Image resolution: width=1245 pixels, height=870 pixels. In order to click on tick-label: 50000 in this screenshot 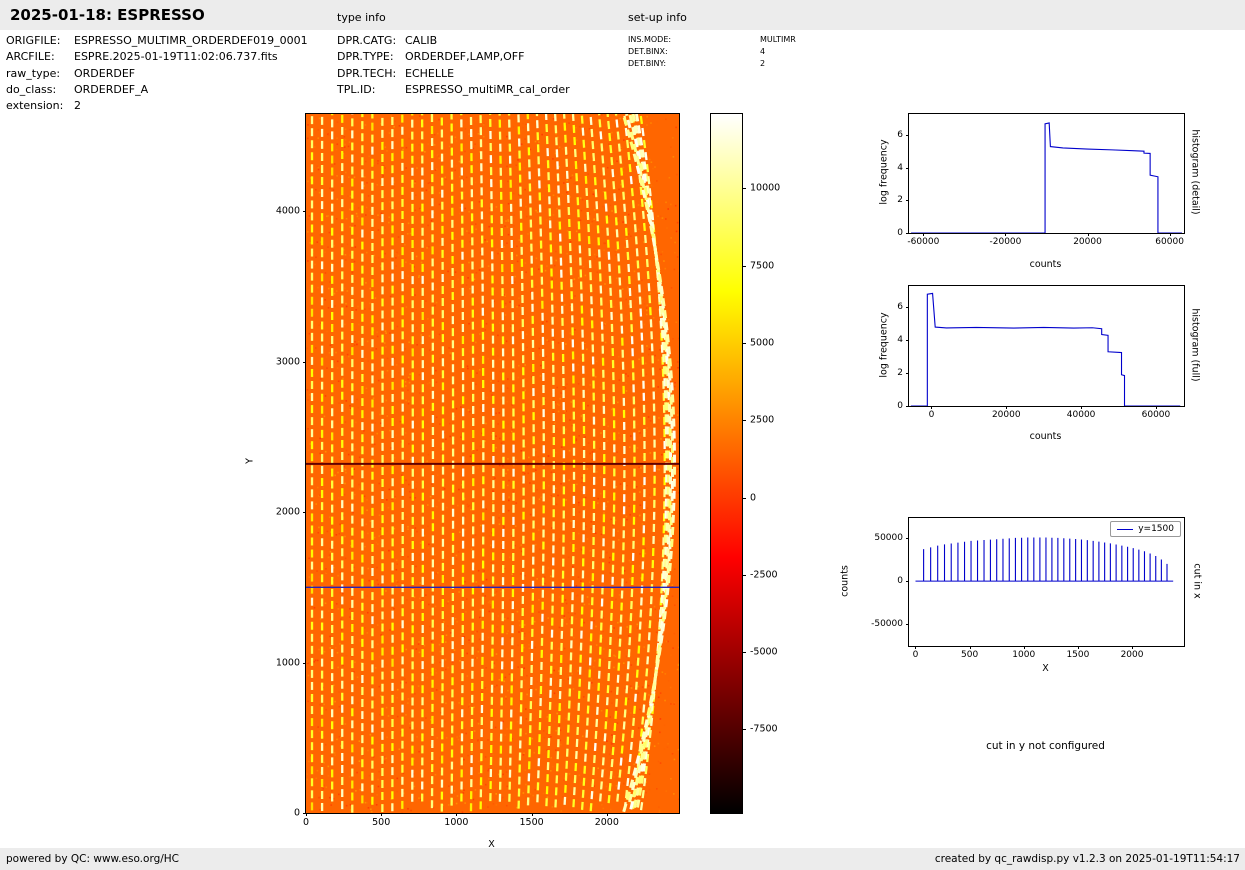, I will do `click(888, 537)`.